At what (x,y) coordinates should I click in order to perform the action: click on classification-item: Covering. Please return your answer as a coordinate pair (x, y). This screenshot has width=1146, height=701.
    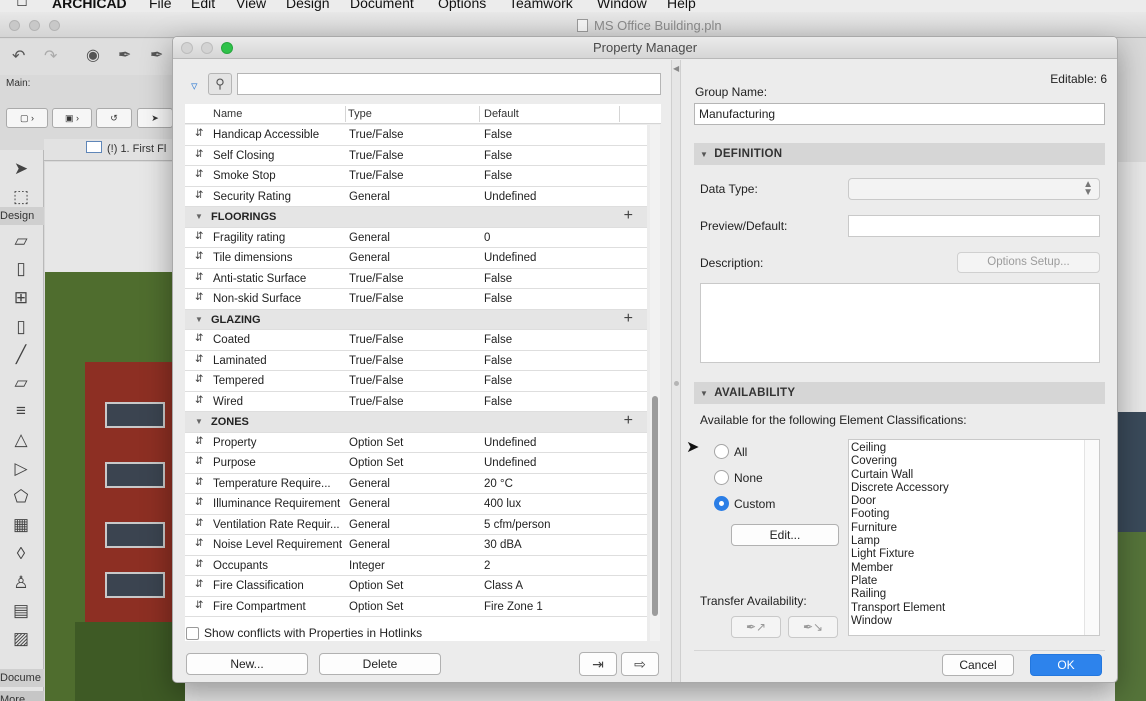
    Looking at the image, I should click on (974, 461).